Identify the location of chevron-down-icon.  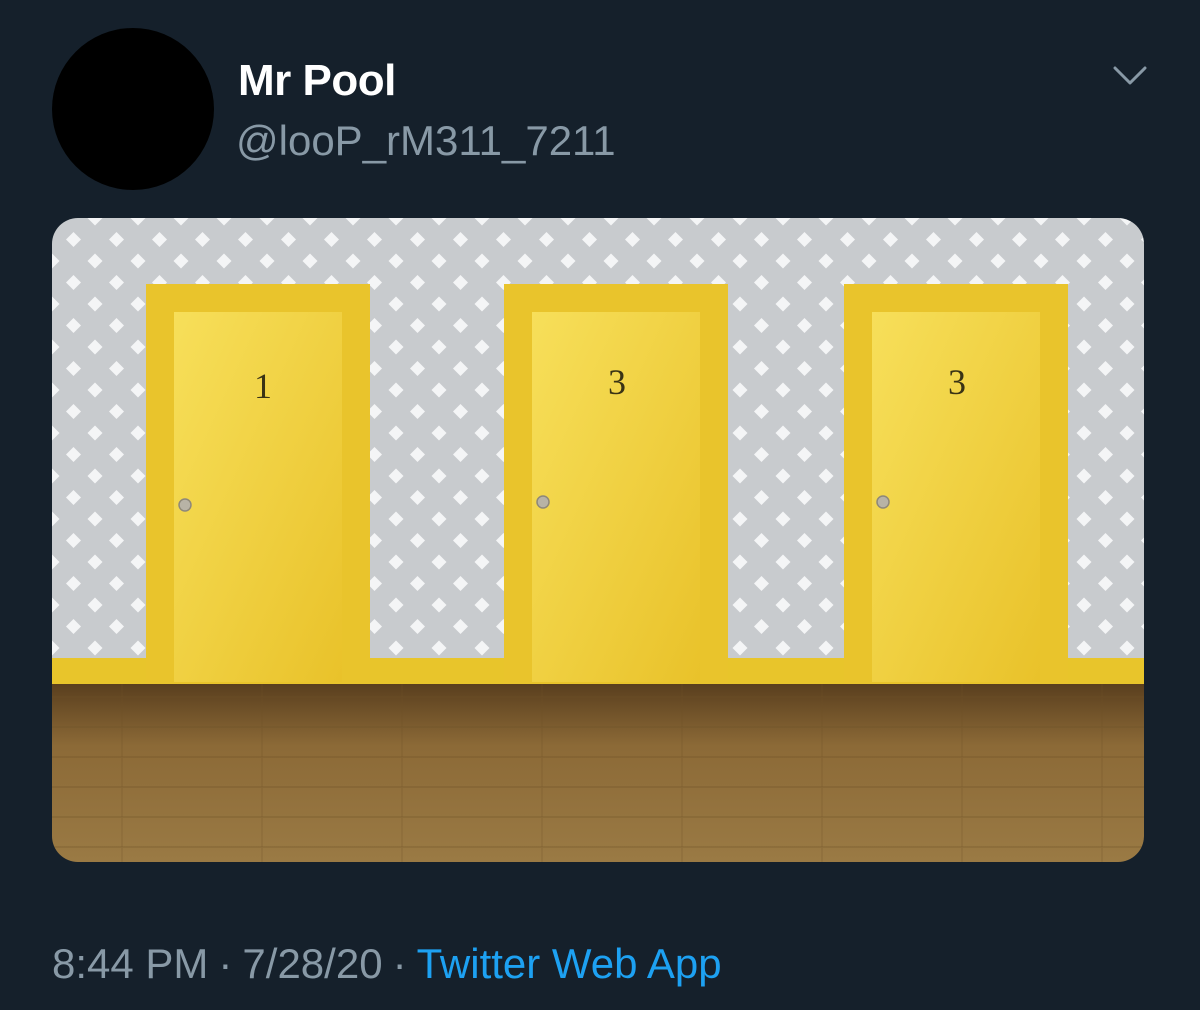
(1130, 76).